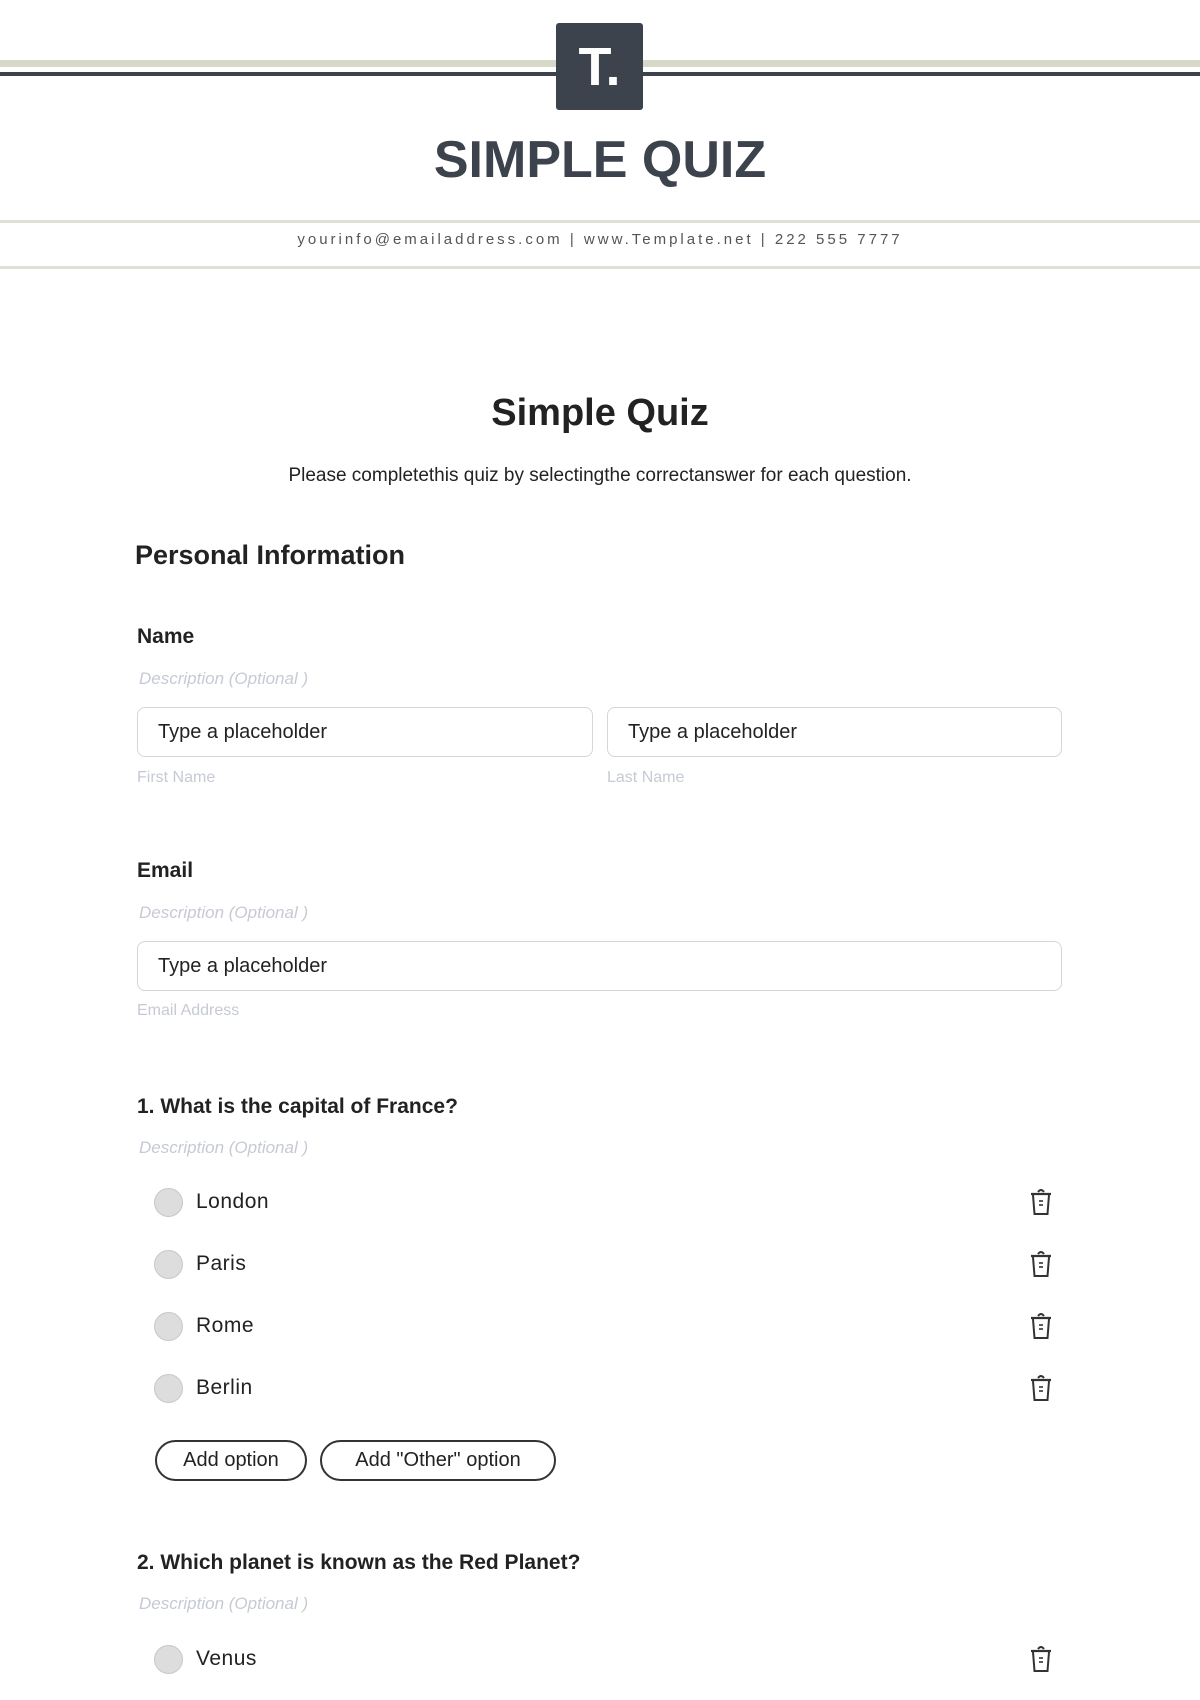 Image resolution: width=1200 pixels, height=1700 pixels. I want to click on brand-title: SIMPLE QUIZ, so click(600, 160).